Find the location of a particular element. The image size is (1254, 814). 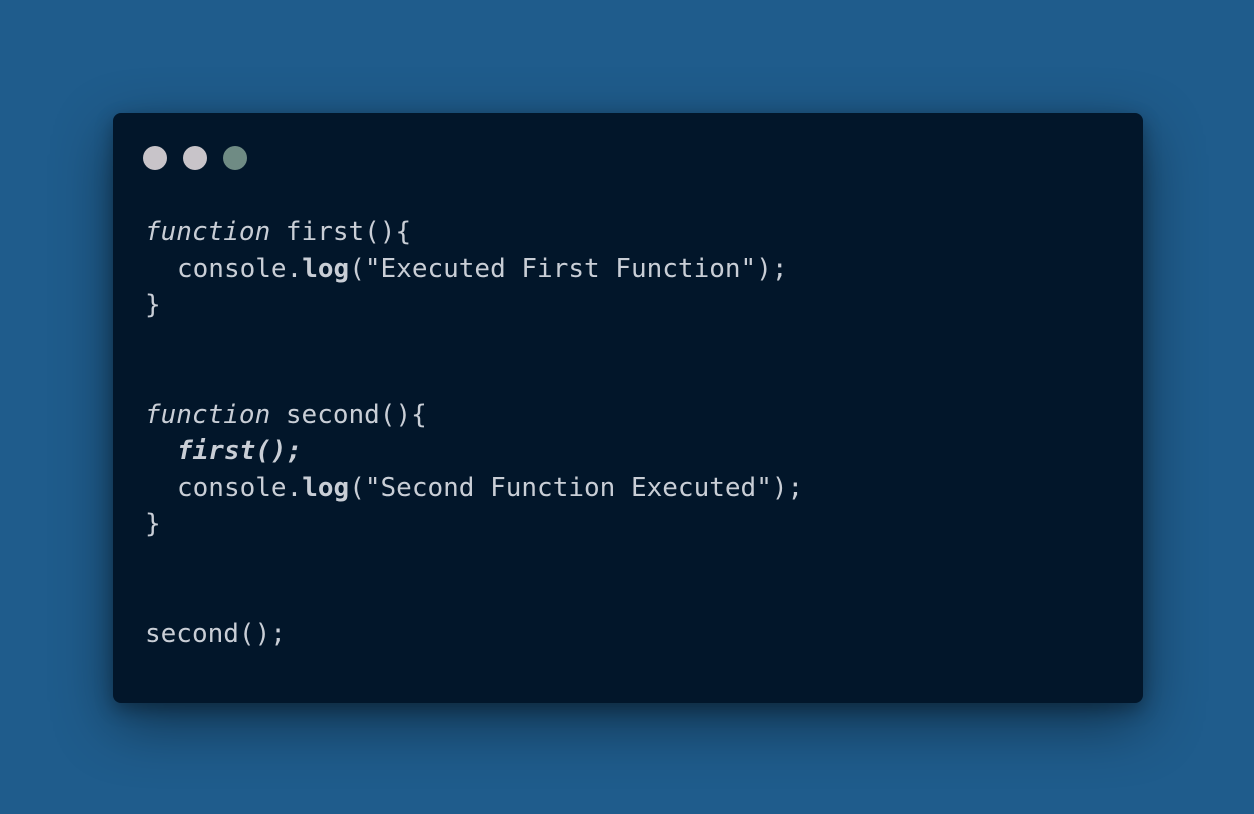

code-line: function first(){ is located at coordinates (474, 232).